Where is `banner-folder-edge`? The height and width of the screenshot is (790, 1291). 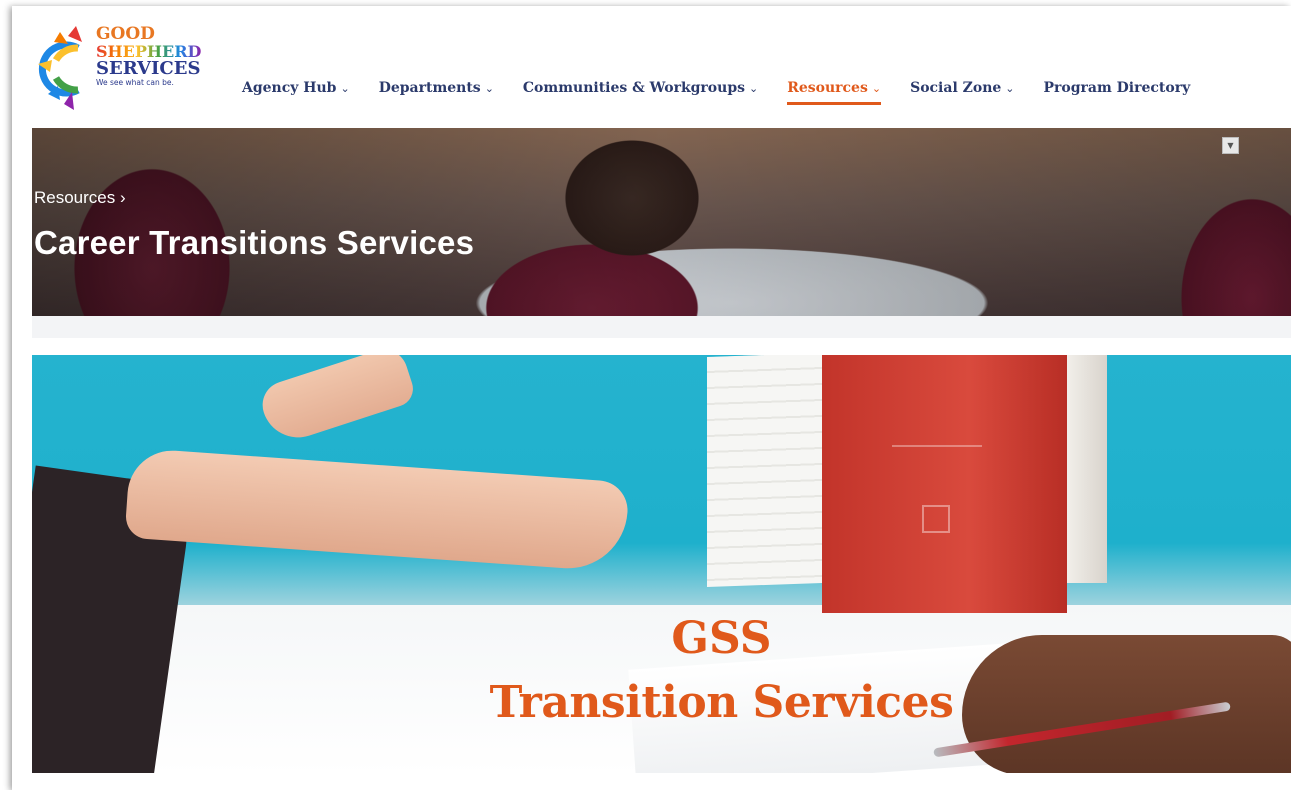
banner-folder-edge is located at coordinates (1087, 469).